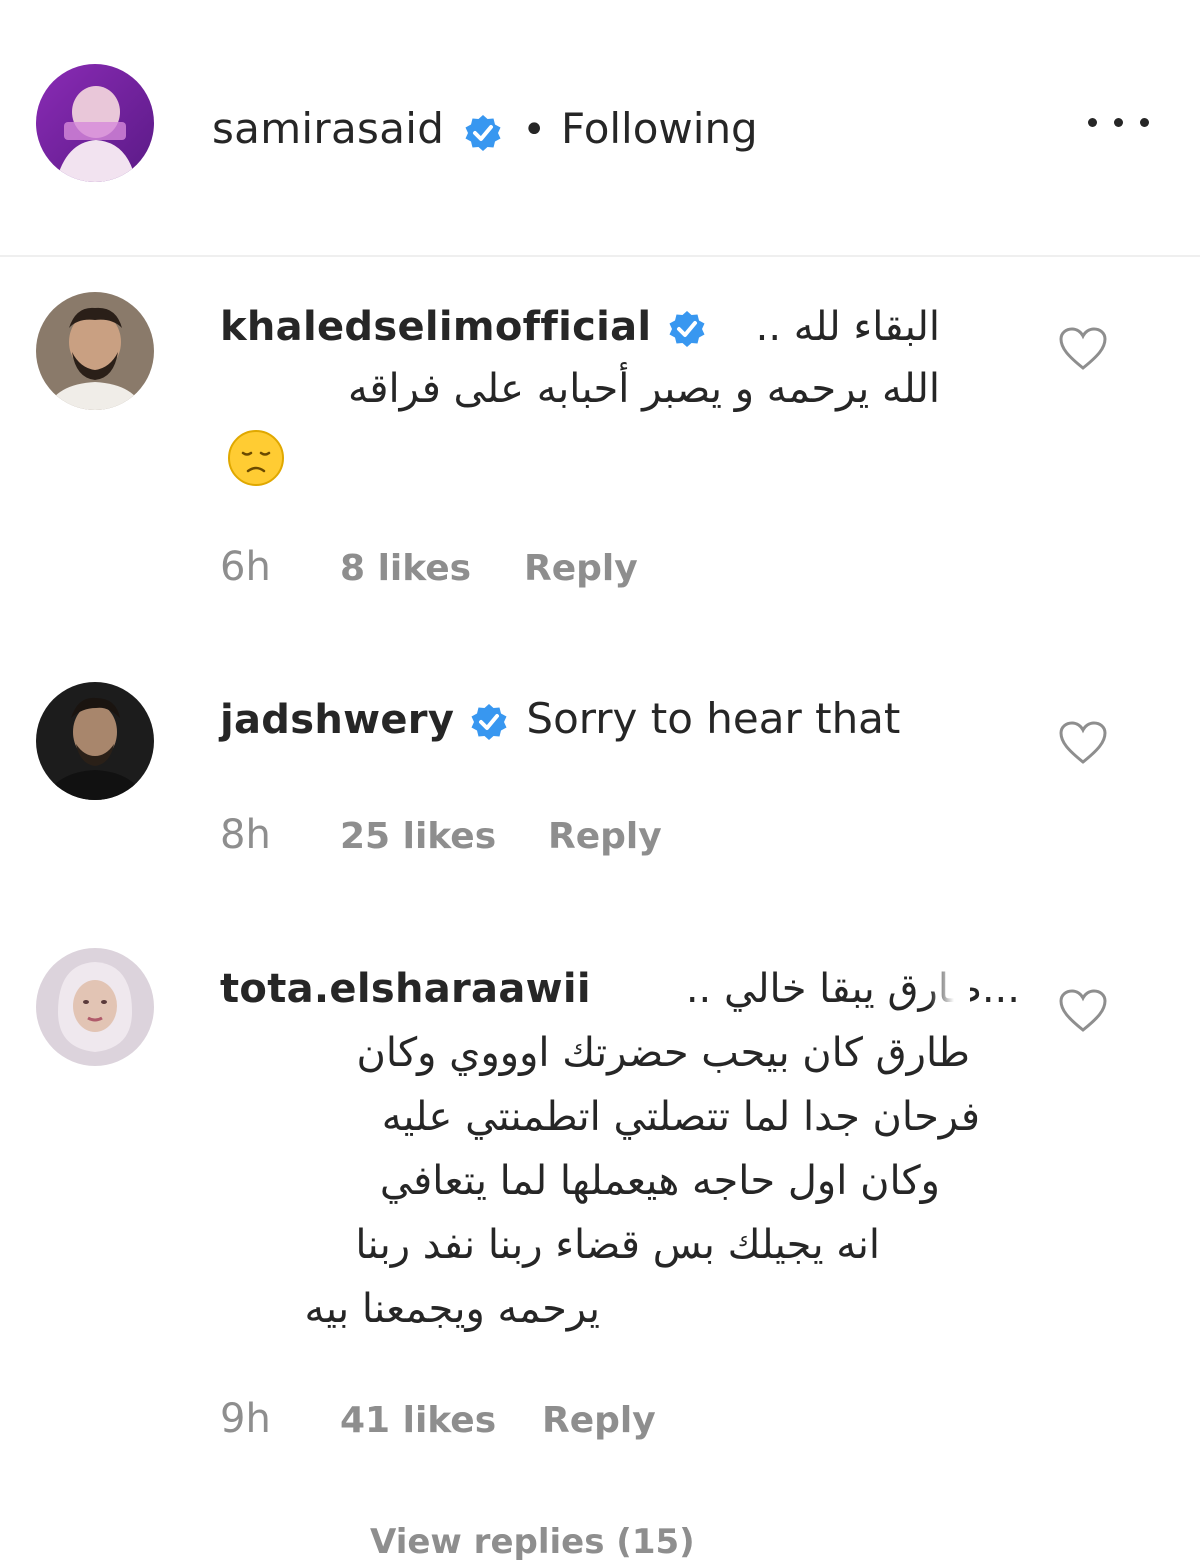 This screenshot has width=1200, height=1562. I want to click on view-replies-button: View replies (15), so click(532, 1542).